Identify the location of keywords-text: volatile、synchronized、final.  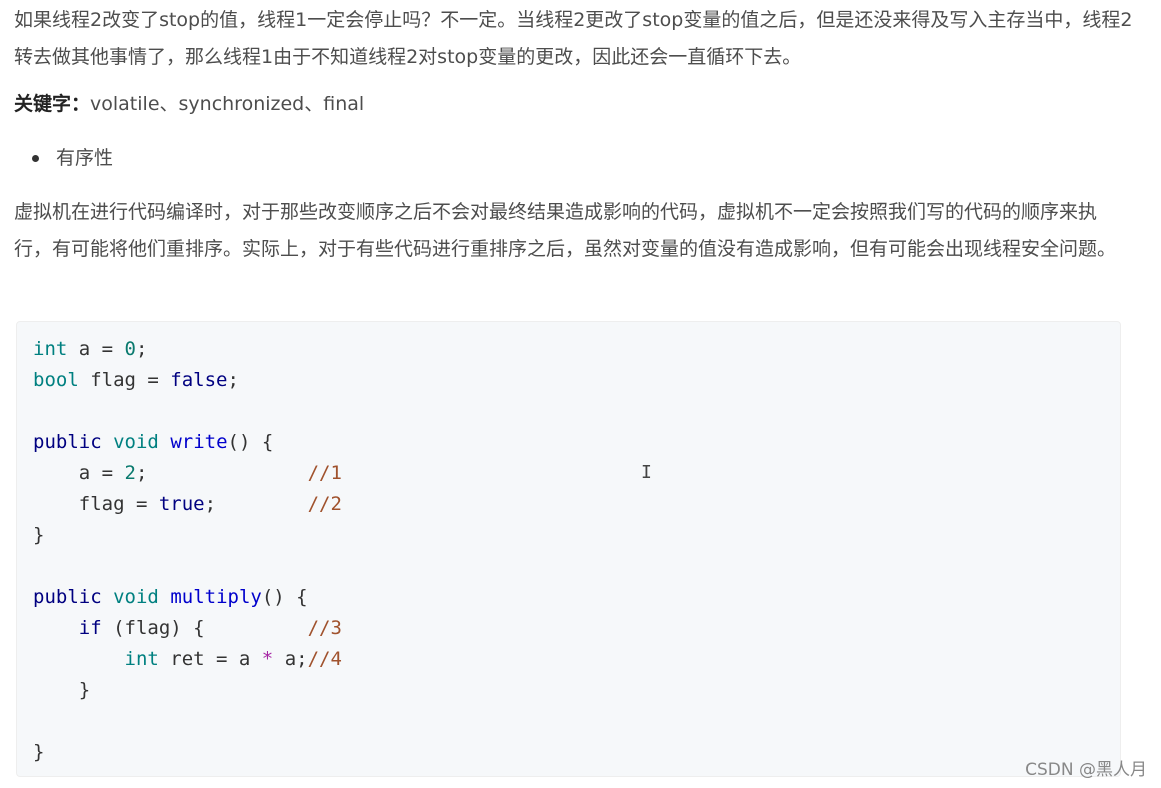
(227, 104).